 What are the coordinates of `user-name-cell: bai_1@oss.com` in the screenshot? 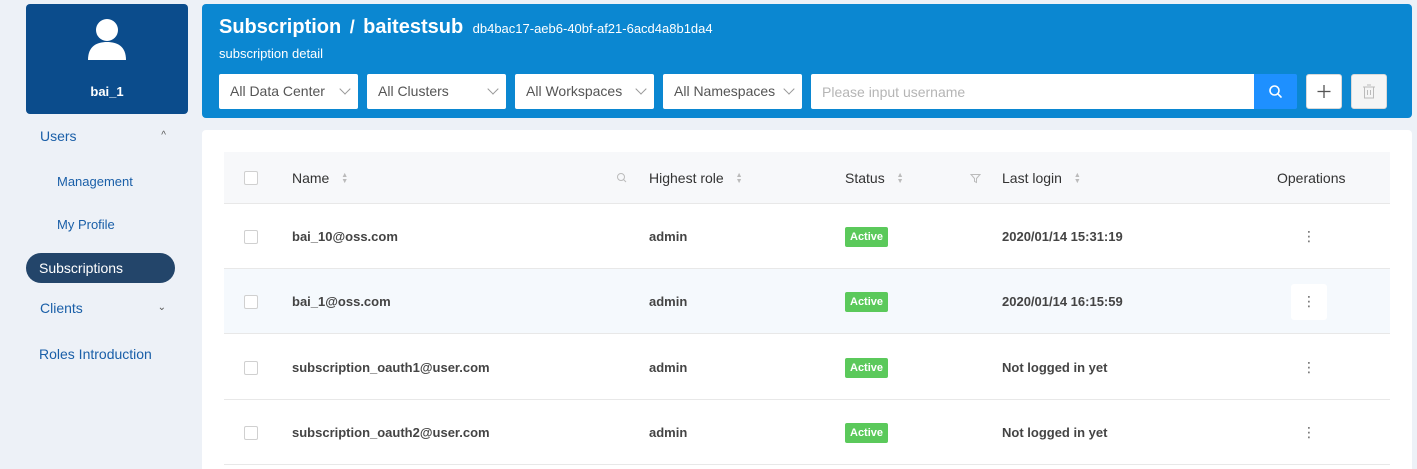 It's located at (341, 301).